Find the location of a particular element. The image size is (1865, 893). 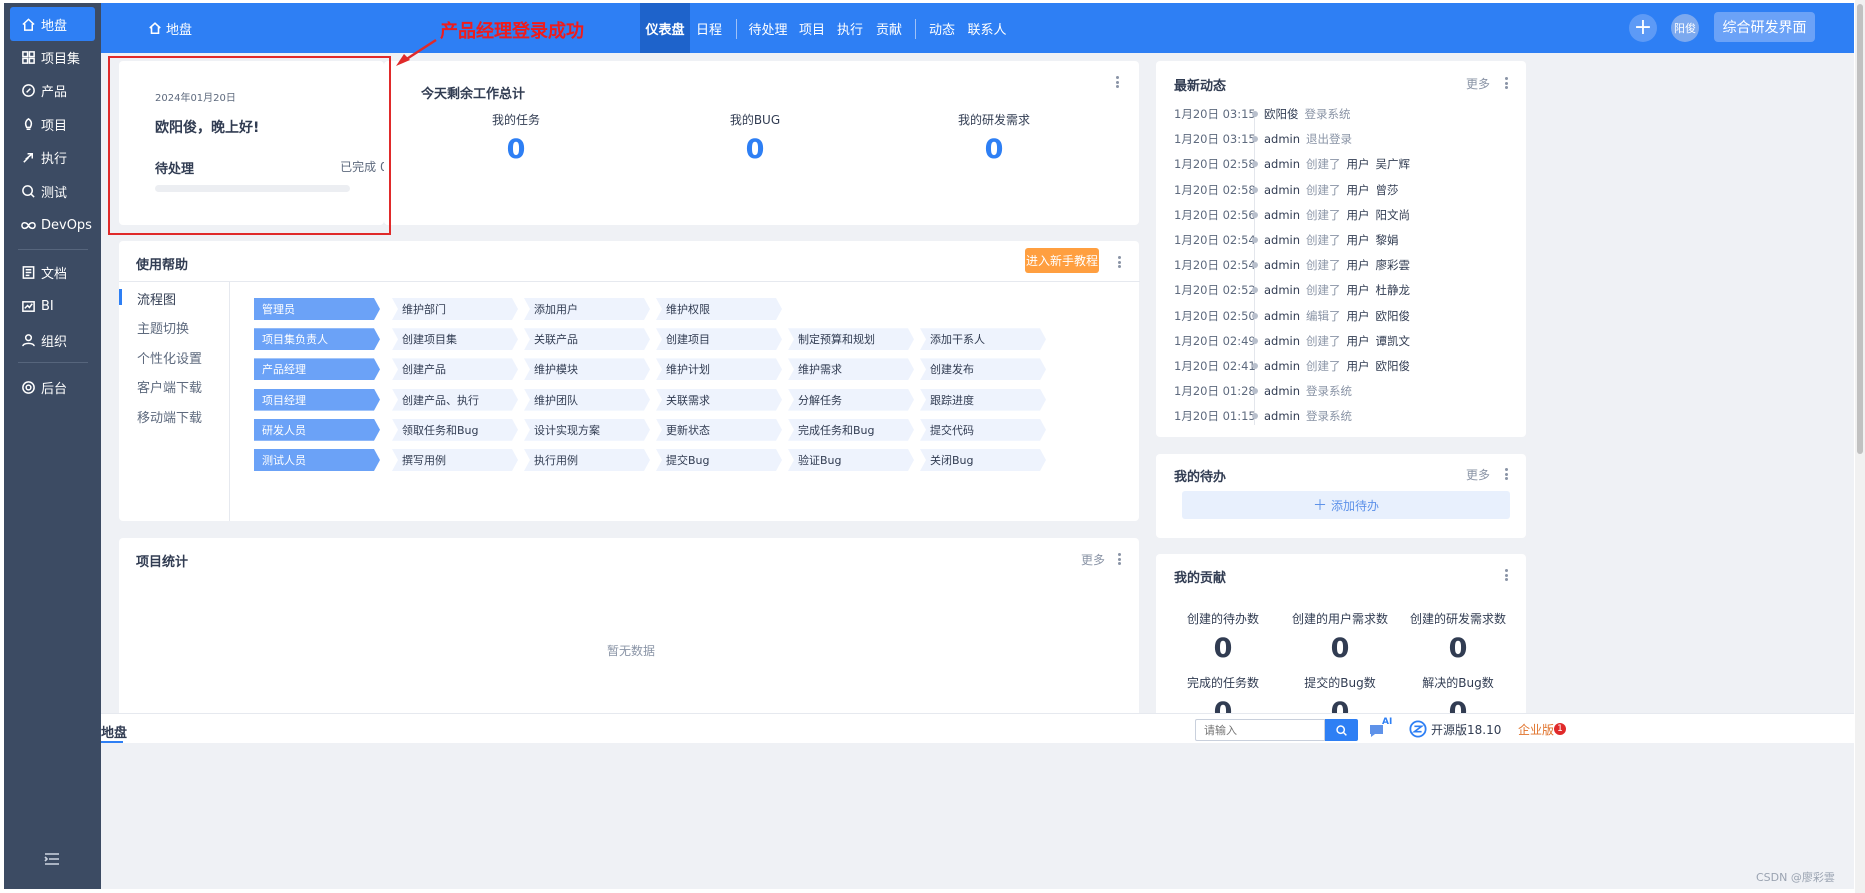

flow-step: 维护权限 is located at coordinates (719, 309).